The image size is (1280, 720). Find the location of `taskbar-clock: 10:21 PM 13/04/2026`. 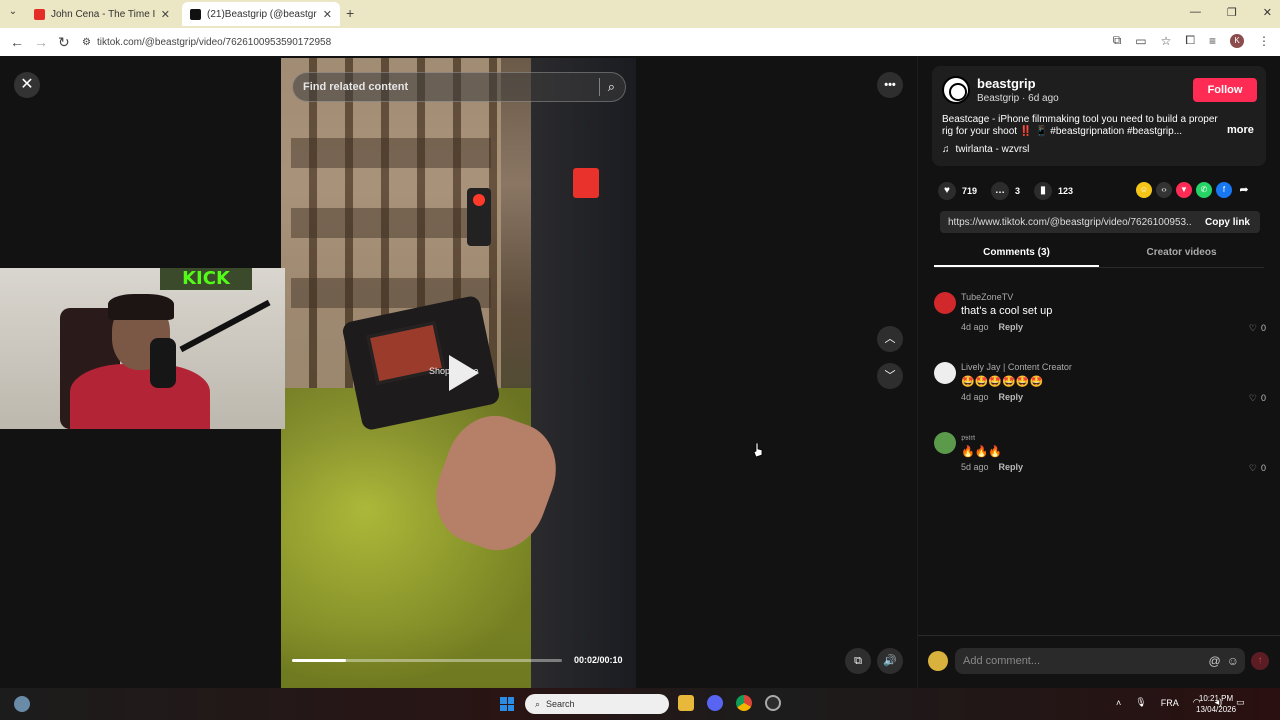

taskbar-clock: 10:21 PM 13/04/2026 is located at coordinates (1216, 704).